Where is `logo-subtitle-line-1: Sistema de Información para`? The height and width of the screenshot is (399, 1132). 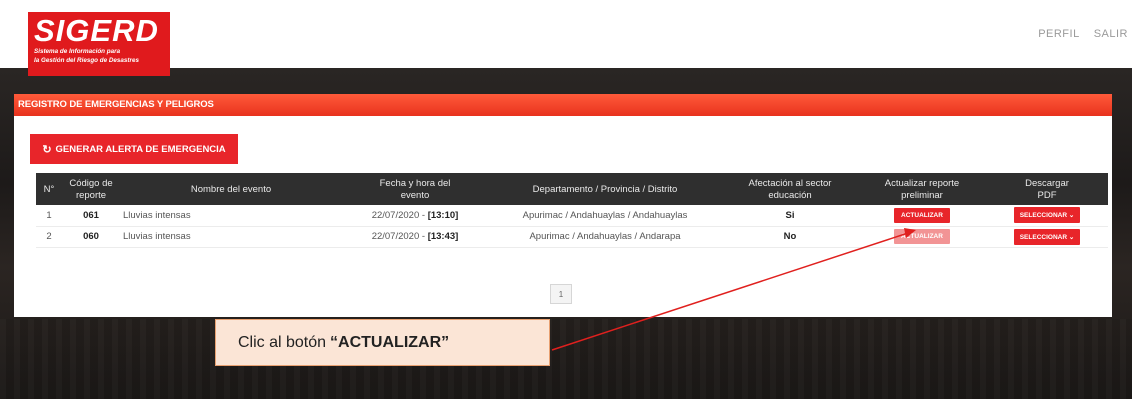 logo-subtitle-line-1: Sistema de Información para is located at coordinates (77, 51).